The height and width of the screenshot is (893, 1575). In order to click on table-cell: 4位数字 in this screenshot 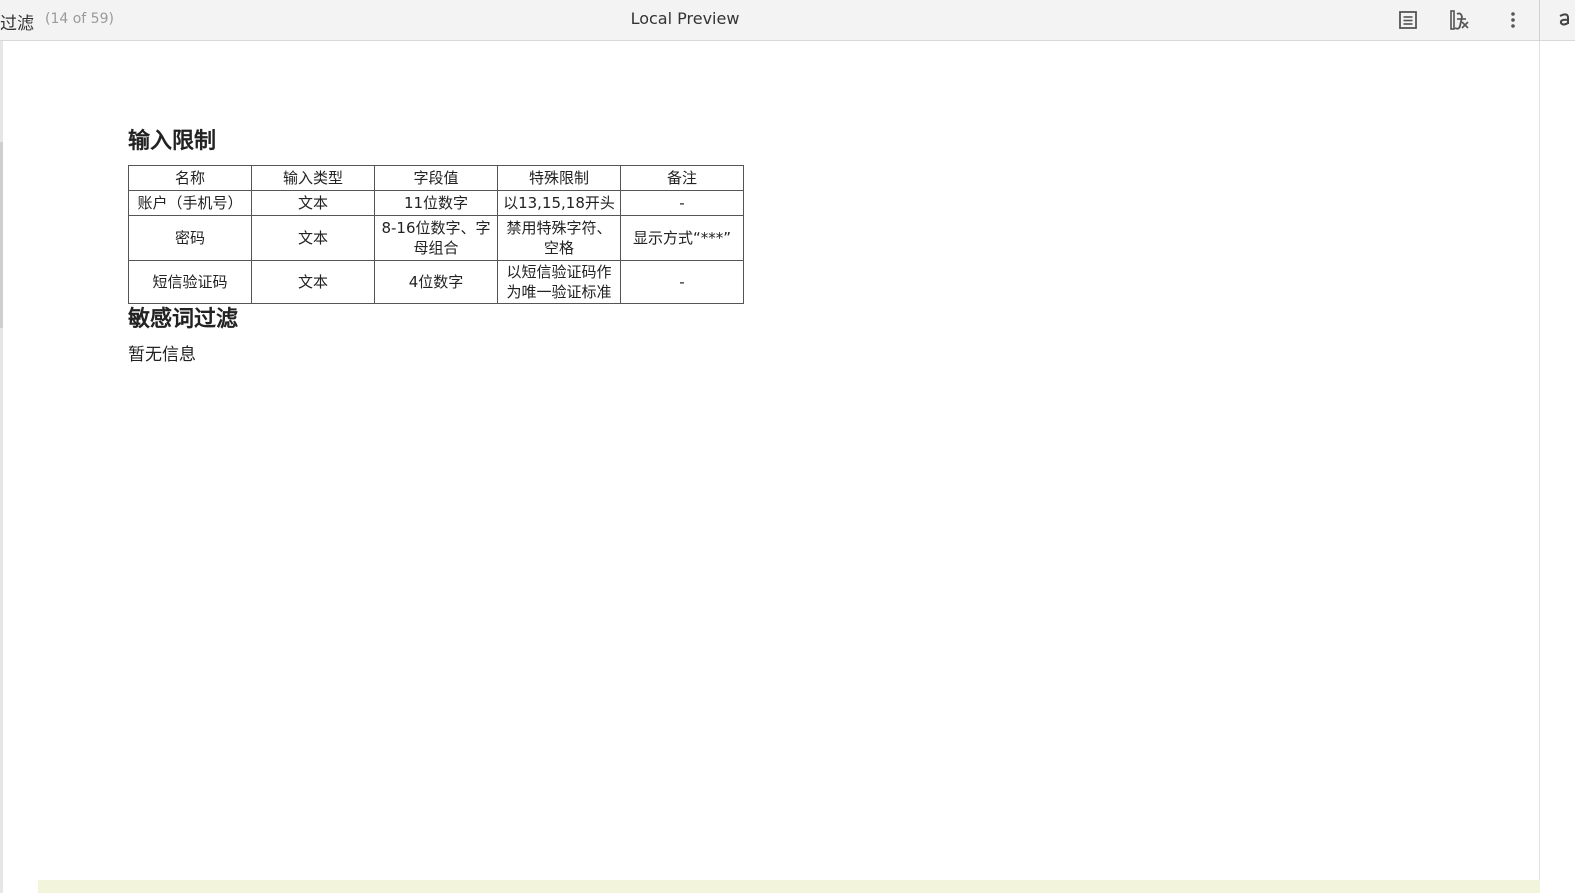, I will do `click(436, 282)`.